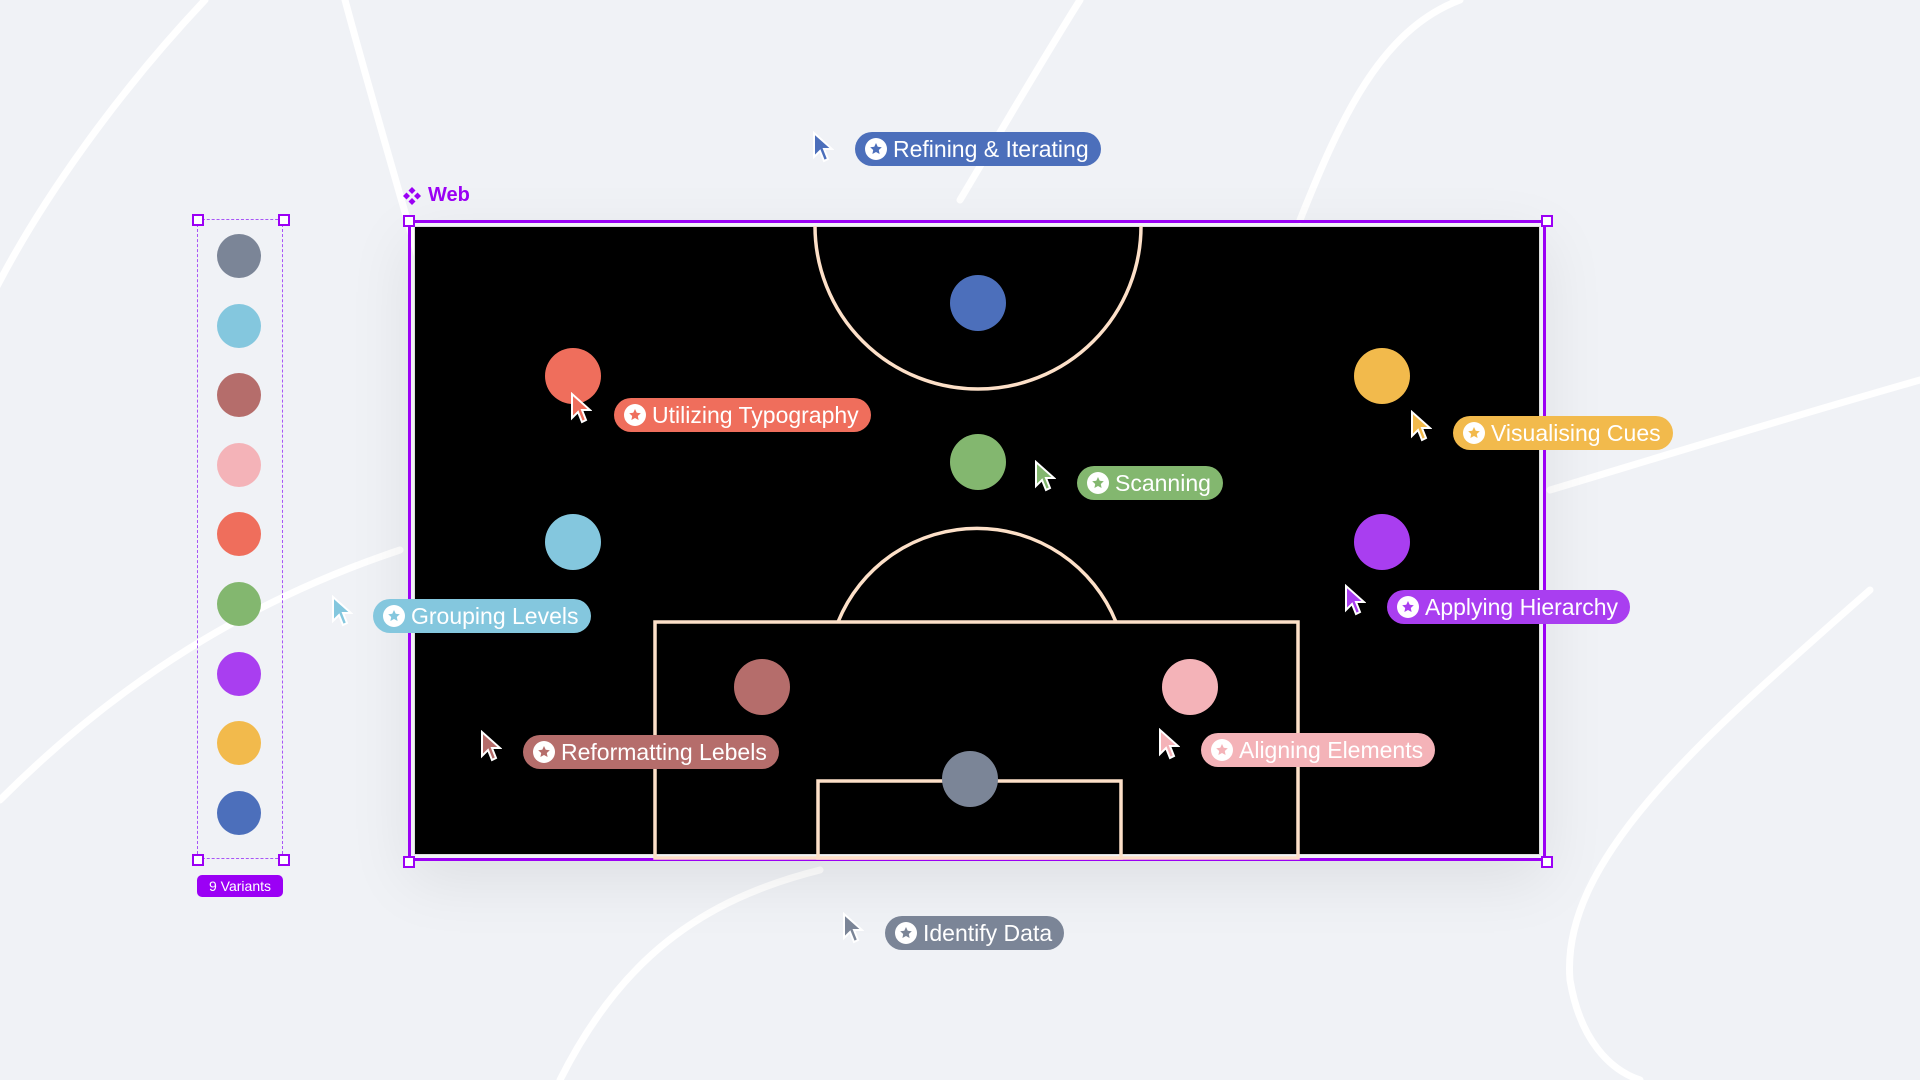 The height and width of the screenshot is (1080, 1920). Describe the element at coordinates (1331, 750) in the screenshot. I see `player-label-text: Aligning Elements` at that location.